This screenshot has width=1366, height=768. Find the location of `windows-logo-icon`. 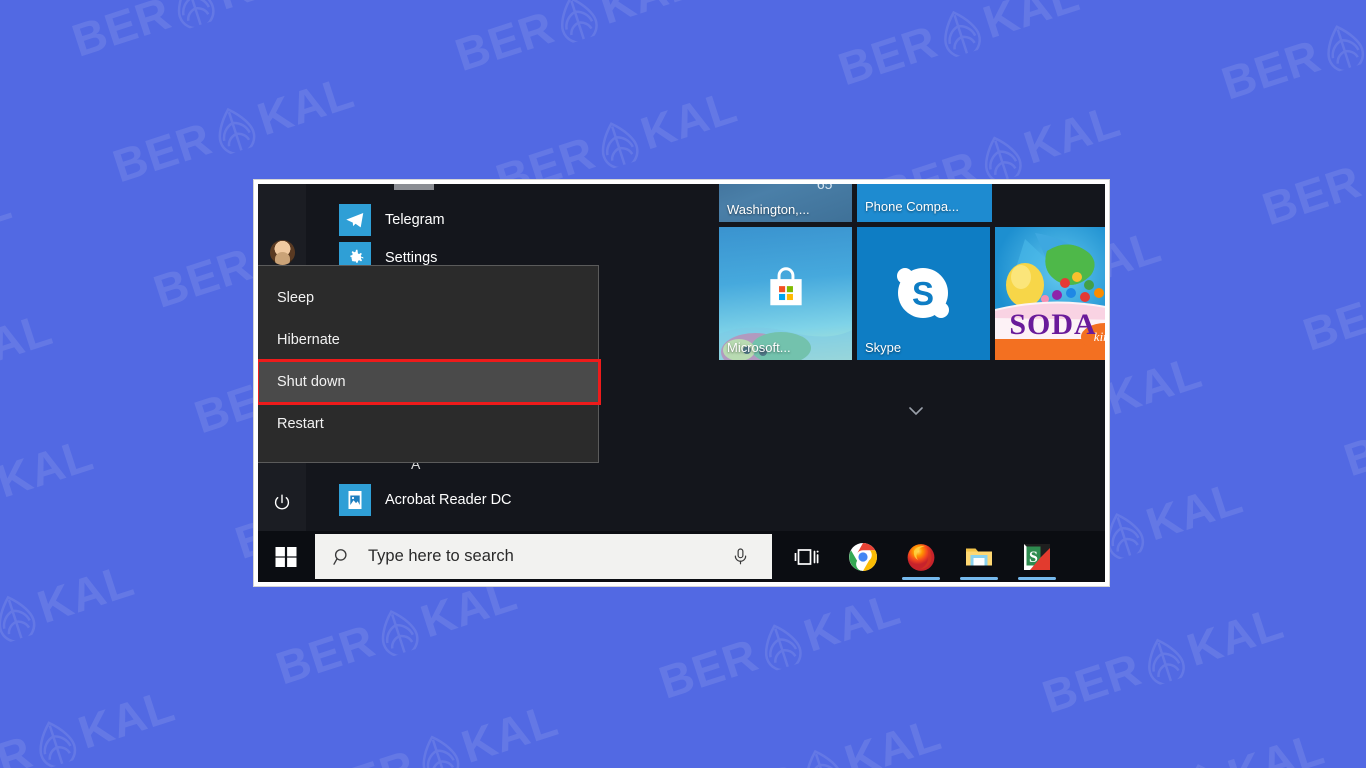

windows-logo-icon is located at coordinates (286, 556).